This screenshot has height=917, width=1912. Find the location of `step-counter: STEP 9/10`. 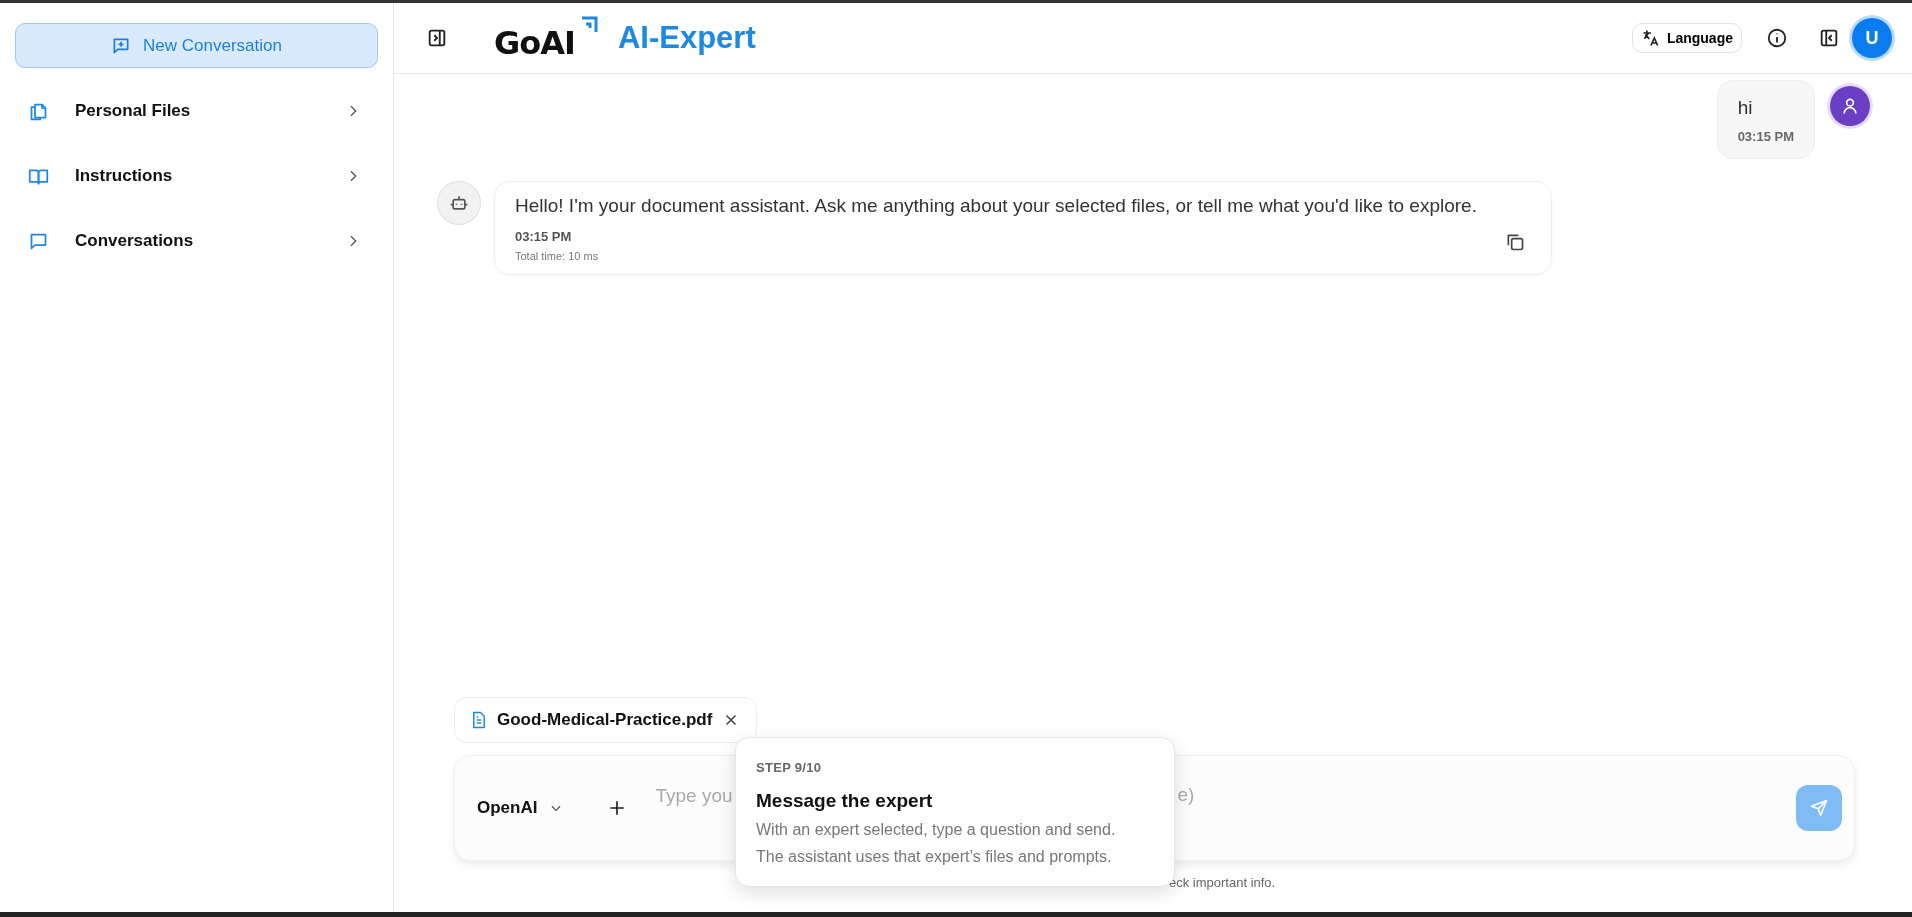

step-counter: STEP 9/10 is located at coordinates (789, 767).